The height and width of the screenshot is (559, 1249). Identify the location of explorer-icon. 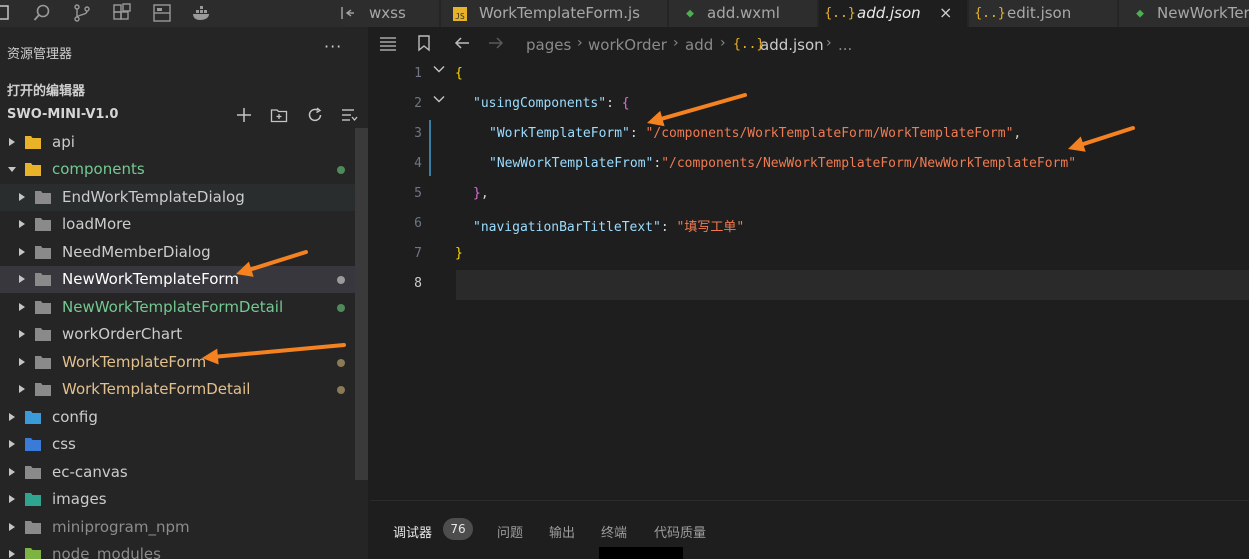
(8, 13).